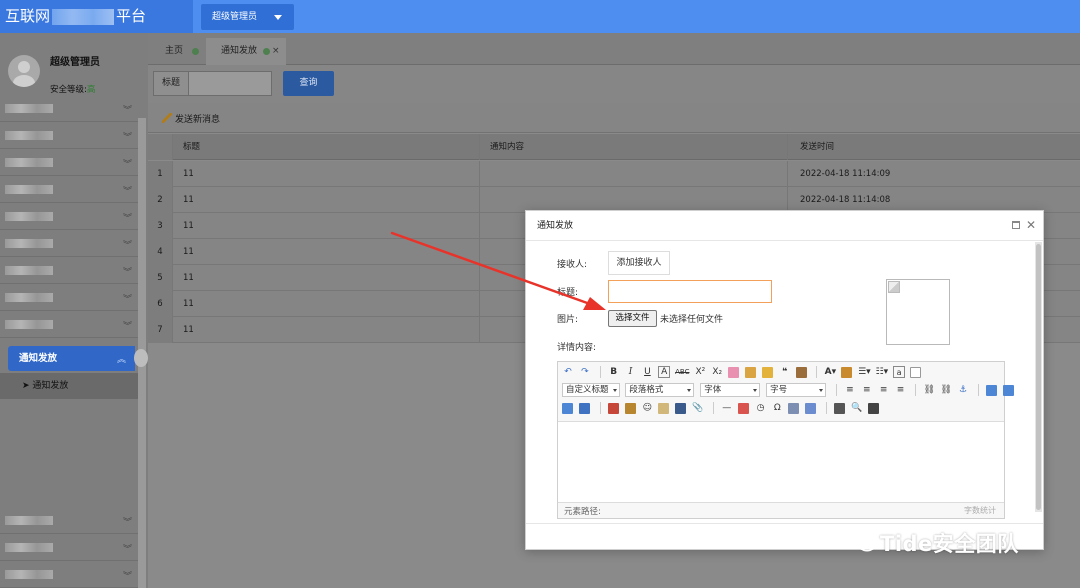 The image size is (1080, 588). I want to click on clear-document-icon, so click(915, 372).